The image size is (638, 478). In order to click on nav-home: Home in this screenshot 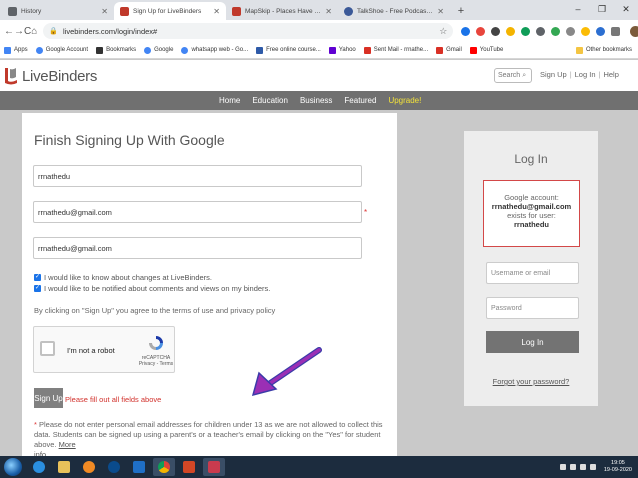, I will do `click(229, 100)`.